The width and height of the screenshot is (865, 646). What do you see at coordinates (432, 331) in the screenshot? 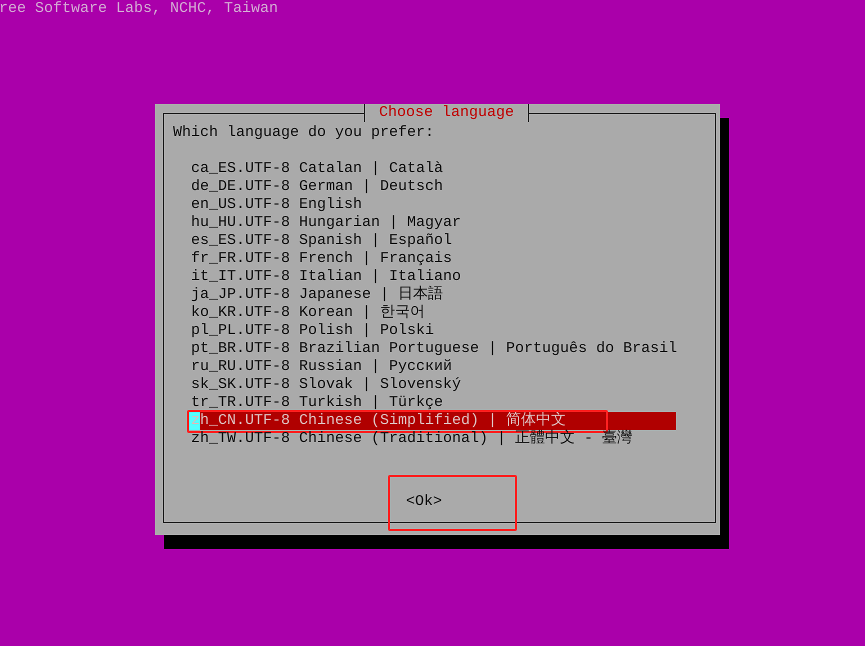
I see `language-option: pl_PL.UTF-8 Polish | Polski` at bounding box center [432, 331].